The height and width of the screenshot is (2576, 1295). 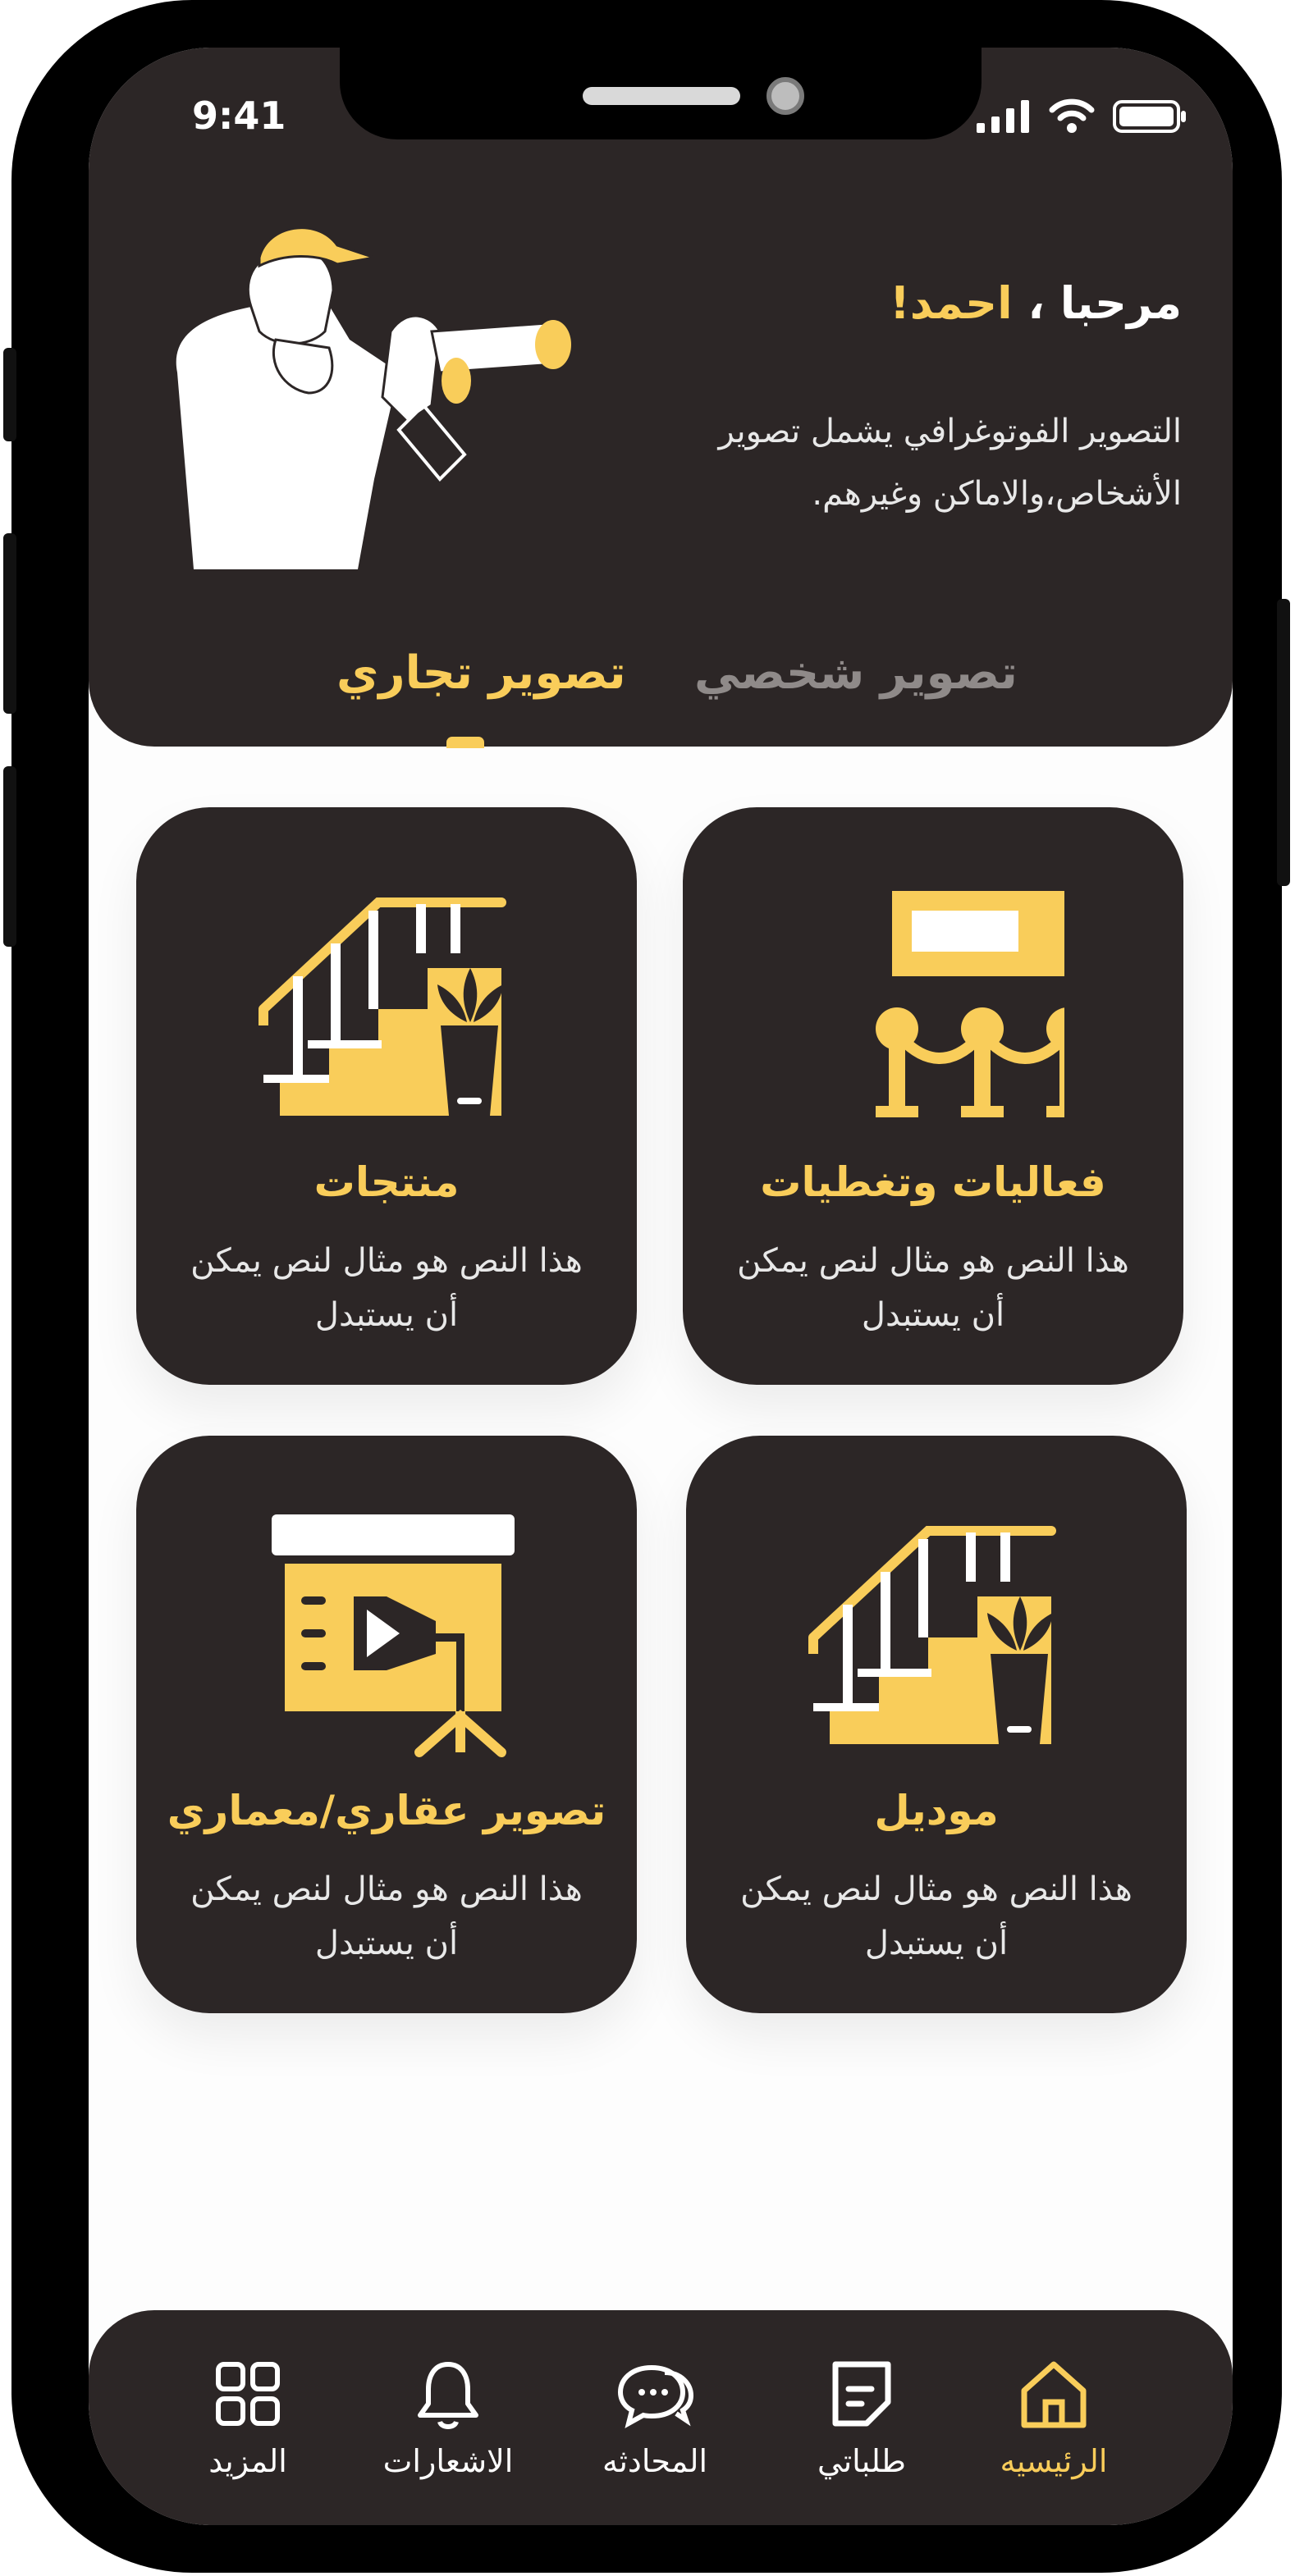 I want to click on power-button, so click(x=1283, y=743).